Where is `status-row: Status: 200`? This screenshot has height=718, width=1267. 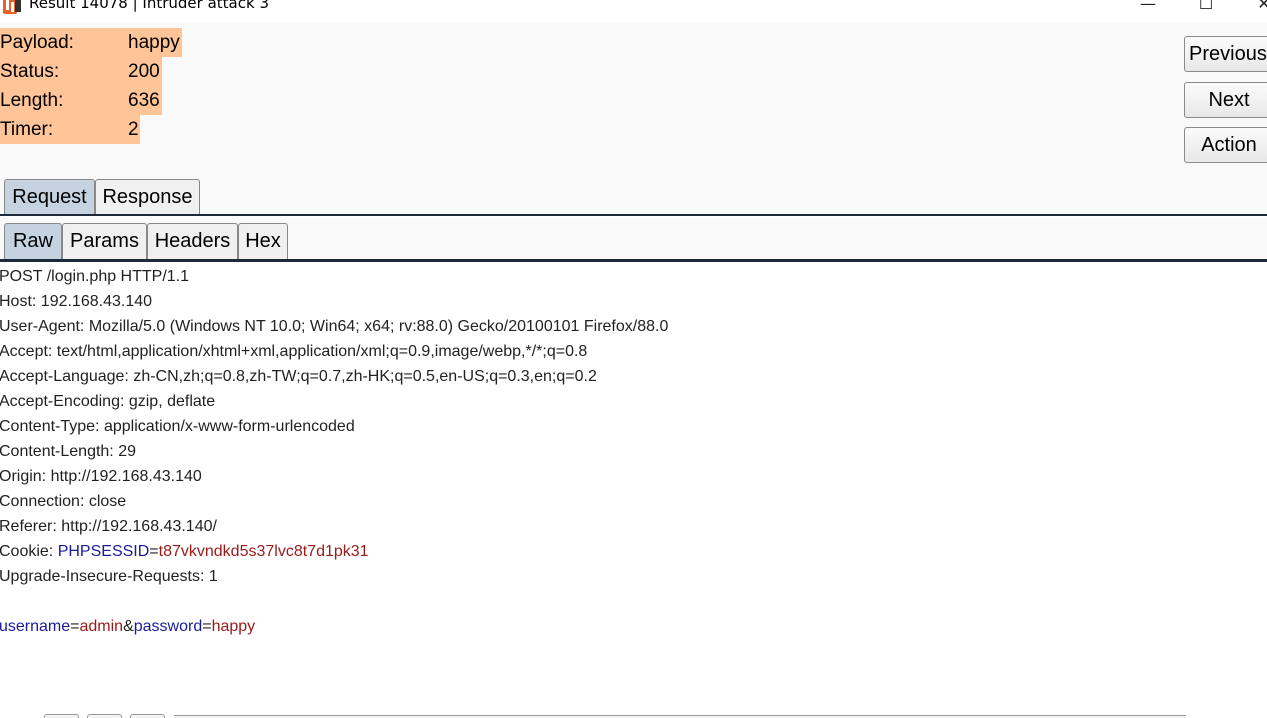
status-row: Status: 200 is located at coordinates (81, 71).